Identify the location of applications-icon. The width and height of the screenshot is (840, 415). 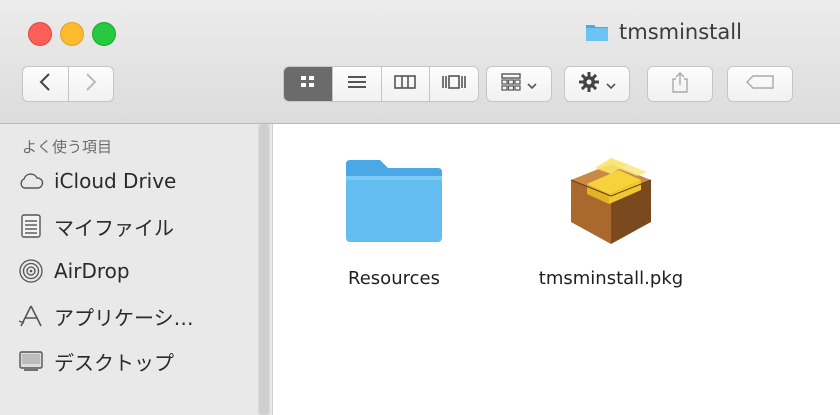
(31, 316).